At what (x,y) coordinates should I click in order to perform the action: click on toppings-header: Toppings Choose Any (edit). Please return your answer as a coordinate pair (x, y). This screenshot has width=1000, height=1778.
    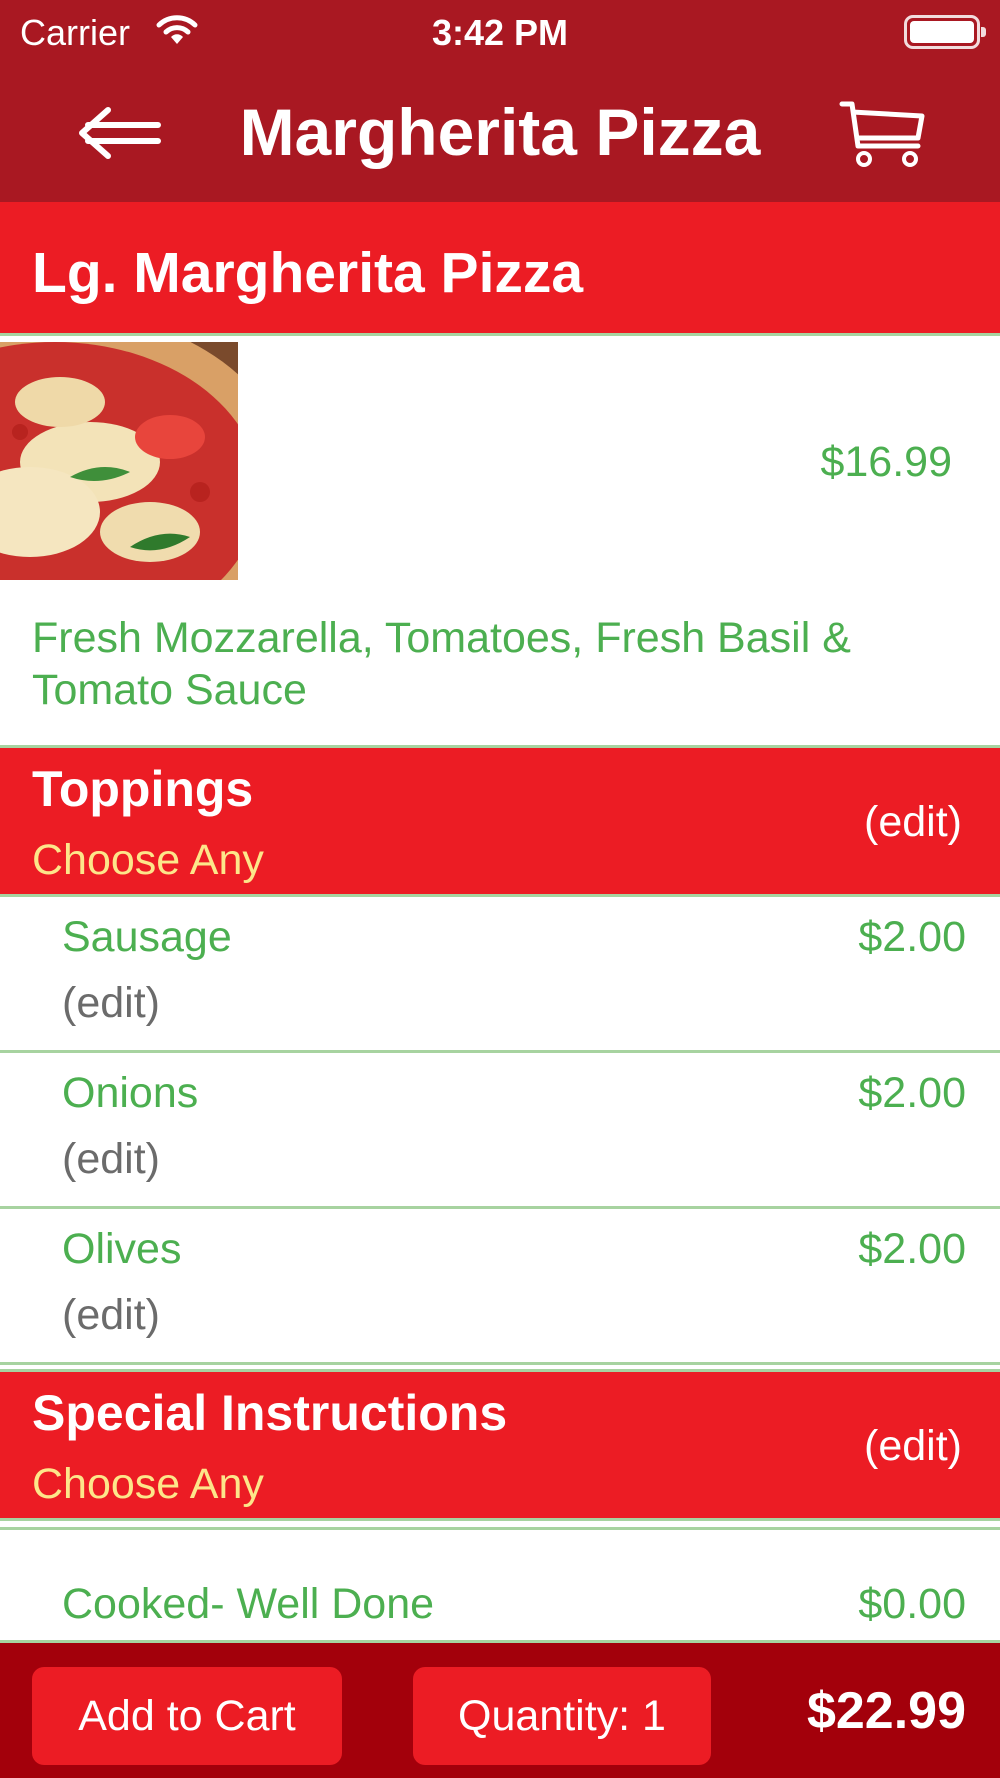
    Looking at the image, I should click on (500, 821).